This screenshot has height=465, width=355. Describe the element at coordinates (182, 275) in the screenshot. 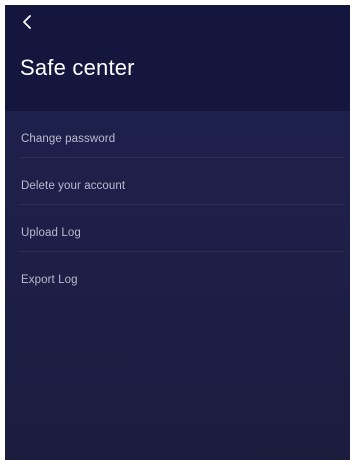

I see `export-log-item: Export Log` at that location.